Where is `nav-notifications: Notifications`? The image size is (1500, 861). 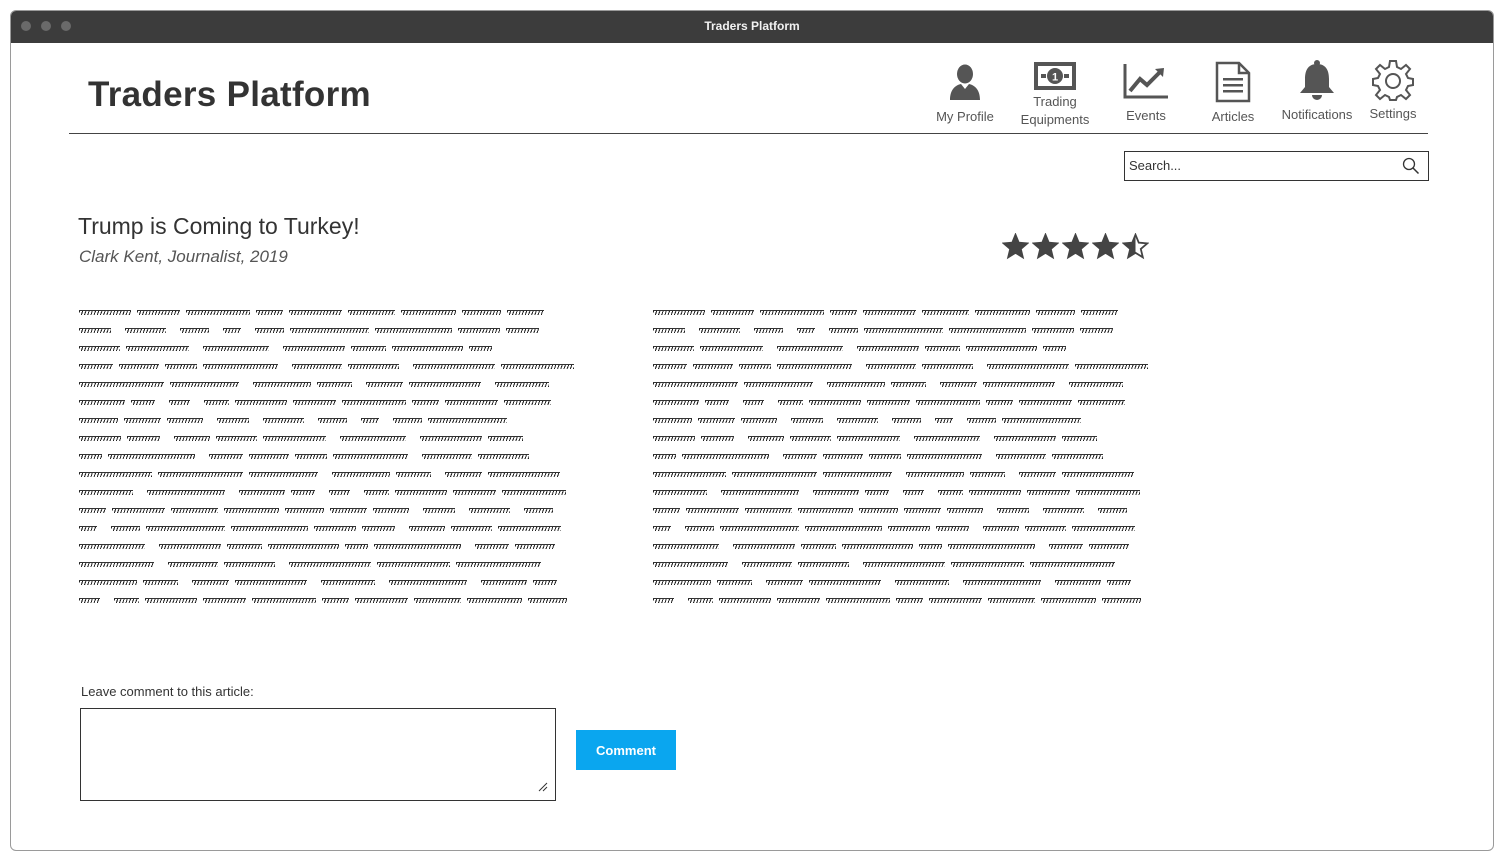 nav-notifications: Notifications is located at coordinates (1317, 91).